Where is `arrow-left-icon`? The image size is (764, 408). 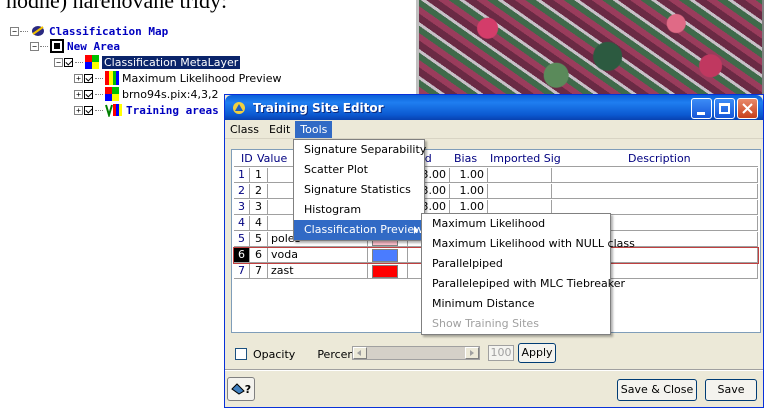 arrow-left-icon is located at coordinates (359, 353).